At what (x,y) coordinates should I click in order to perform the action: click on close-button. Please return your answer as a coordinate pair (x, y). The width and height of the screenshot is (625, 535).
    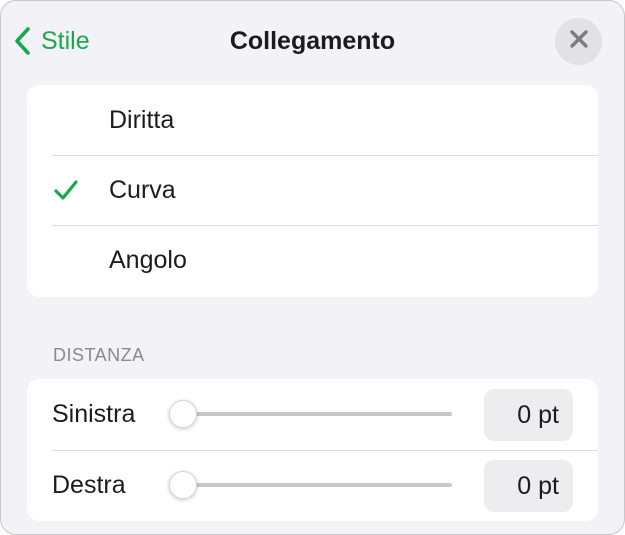
    Looking at the image, I should click on (578, 41).